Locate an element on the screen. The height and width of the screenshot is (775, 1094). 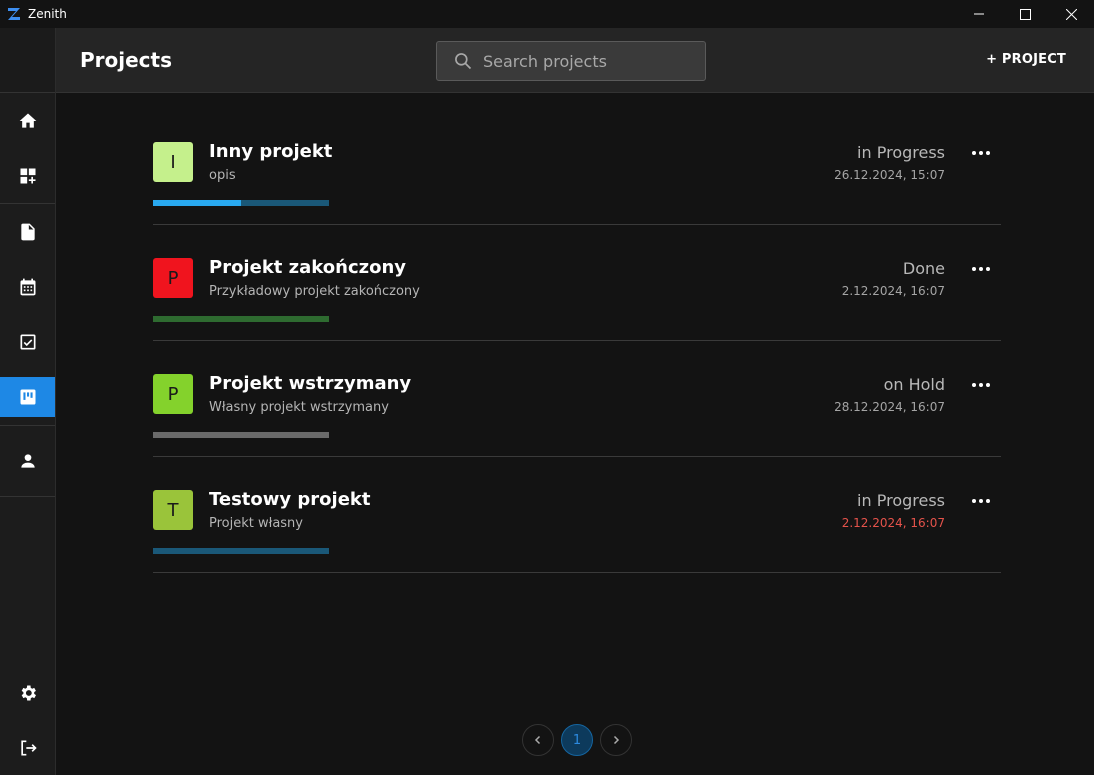
sidebar is located at coordinates (28, 401).